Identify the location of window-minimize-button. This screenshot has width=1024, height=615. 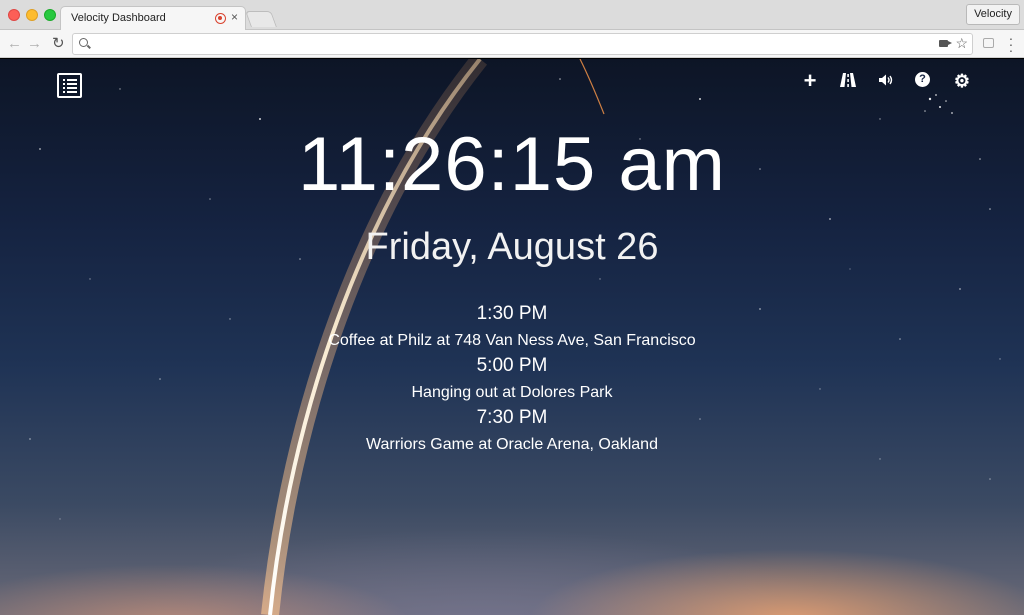
(32, 15).